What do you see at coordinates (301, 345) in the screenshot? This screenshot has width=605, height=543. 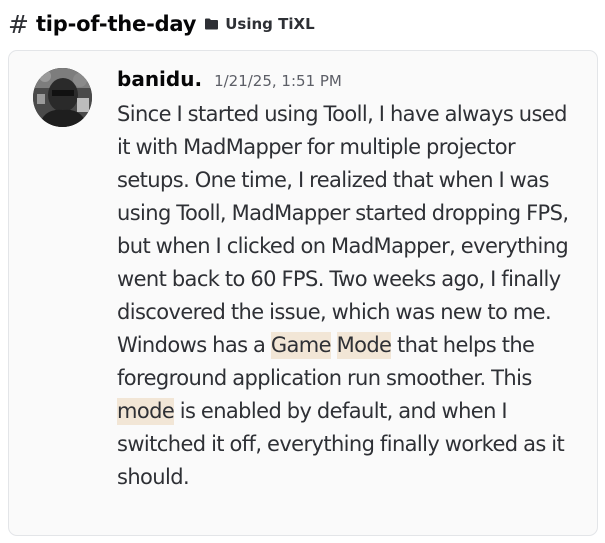 I see `search-highlight: Game` at bounding box center [301, 345].